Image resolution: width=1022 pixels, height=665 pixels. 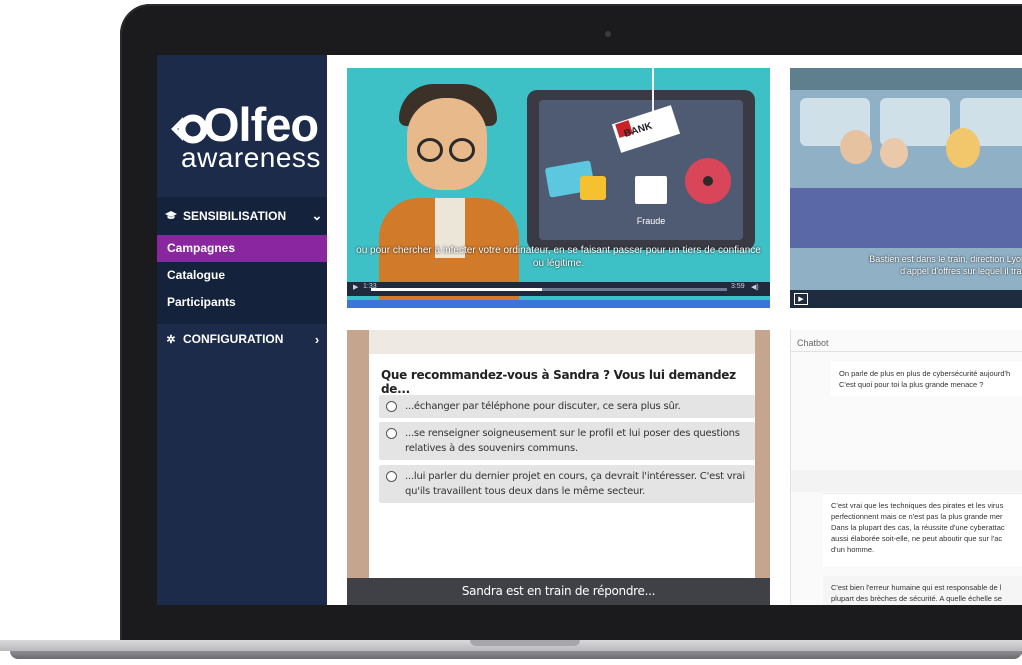 What do you see at coordinates (235, 216) in the screenshot?
I see `nav-section-label: SENSIBILISATION` at bounding box center [235, 216].